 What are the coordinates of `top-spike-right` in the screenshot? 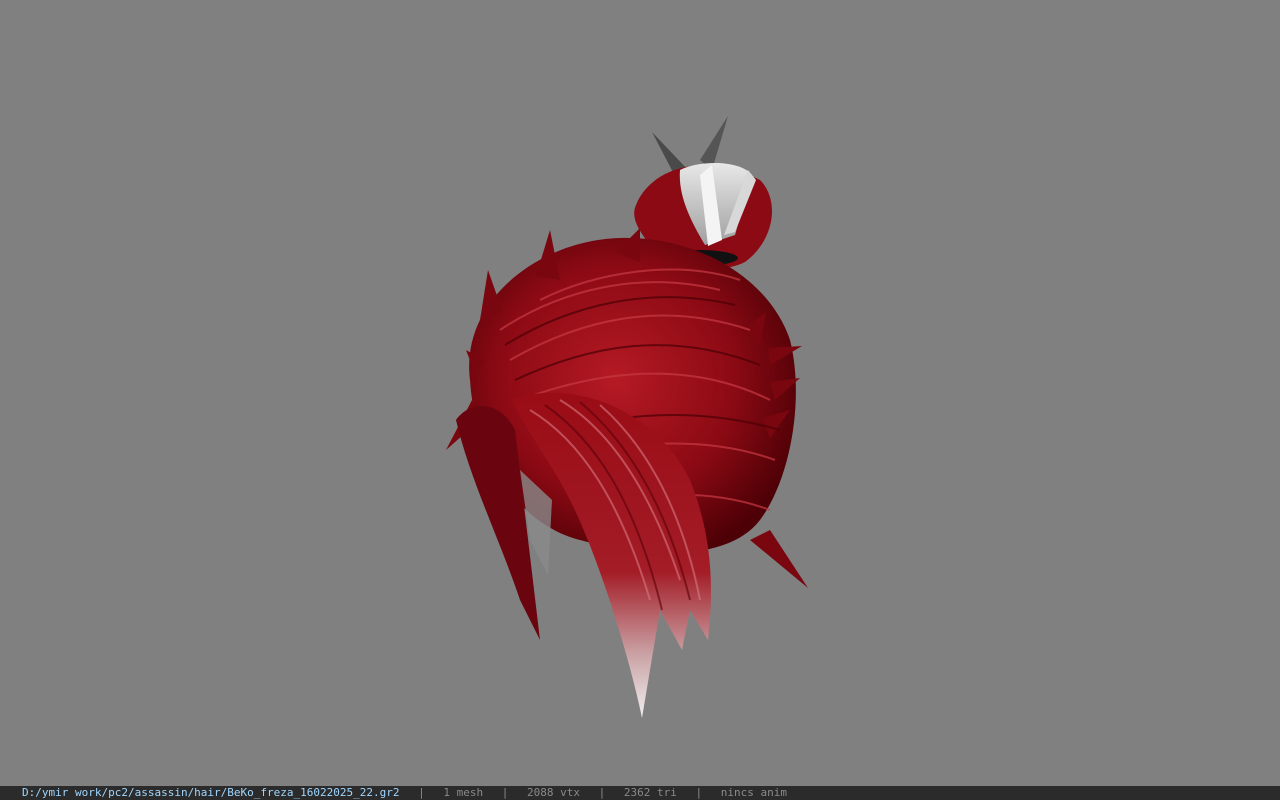 It's located at (714, 143).